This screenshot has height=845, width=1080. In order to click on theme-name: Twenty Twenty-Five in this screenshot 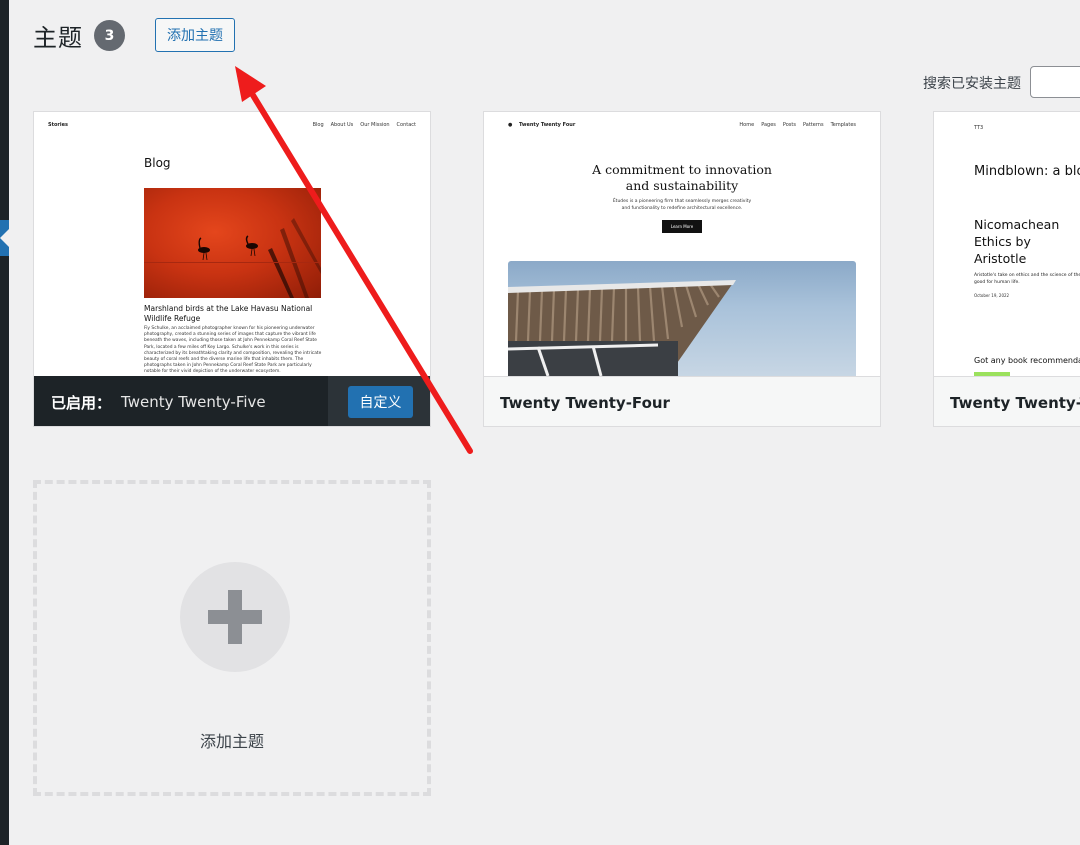, I will do `click(193, 402)`.